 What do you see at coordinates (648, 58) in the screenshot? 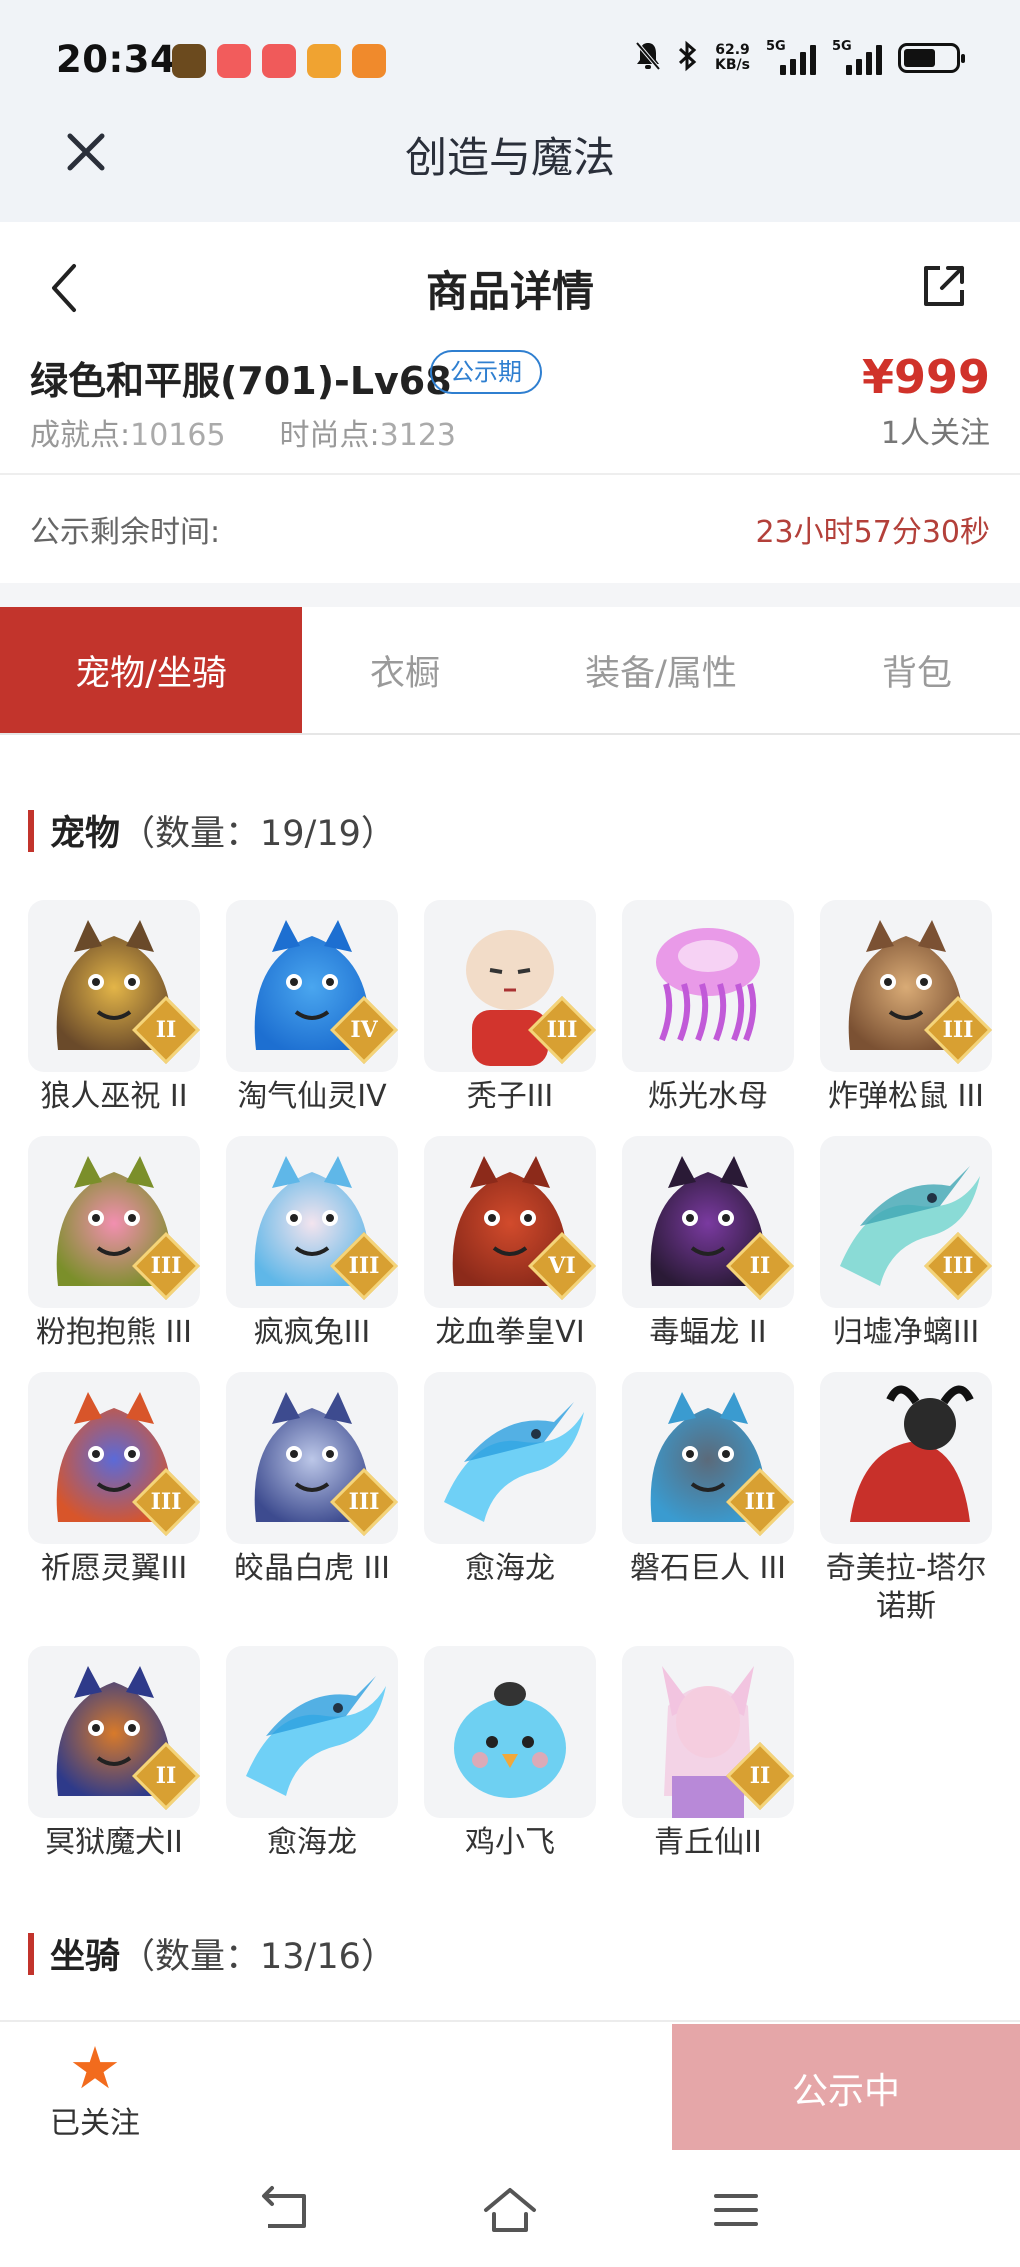
I see `mute-bell-icon` at bounding box center [648, 58].